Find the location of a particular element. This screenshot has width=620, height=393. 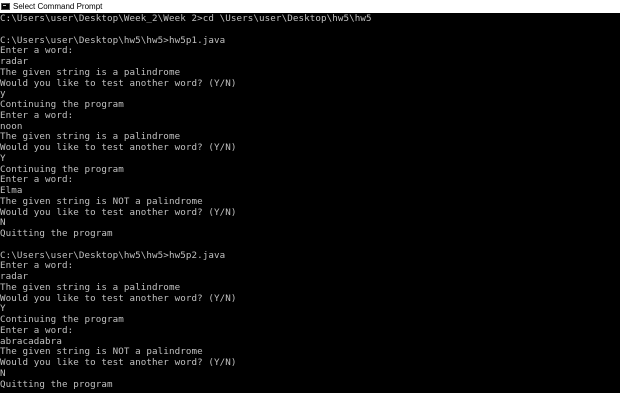

cmd-icon is located at coordinates (5, 6).